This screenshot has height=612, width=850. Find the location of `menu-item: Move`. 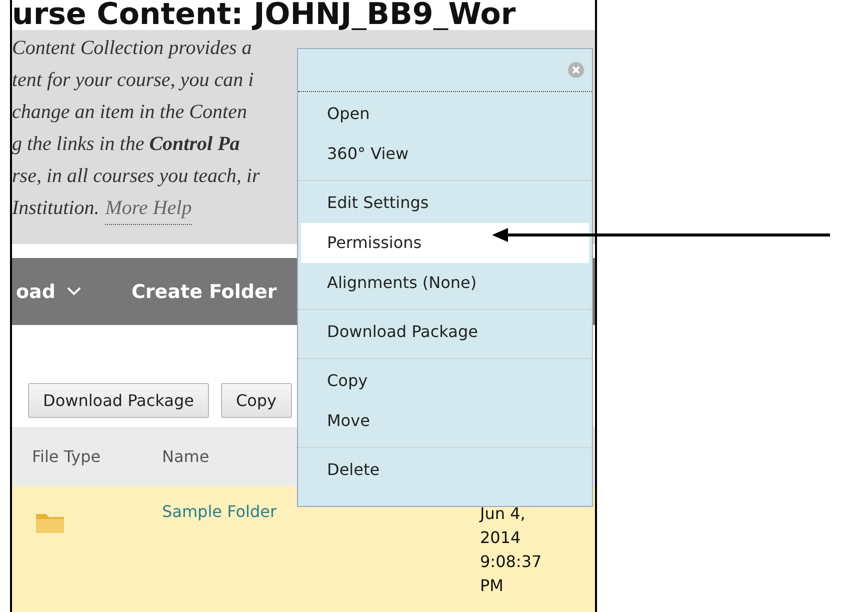

menu-item: Move is located at coordinates (445, 421).